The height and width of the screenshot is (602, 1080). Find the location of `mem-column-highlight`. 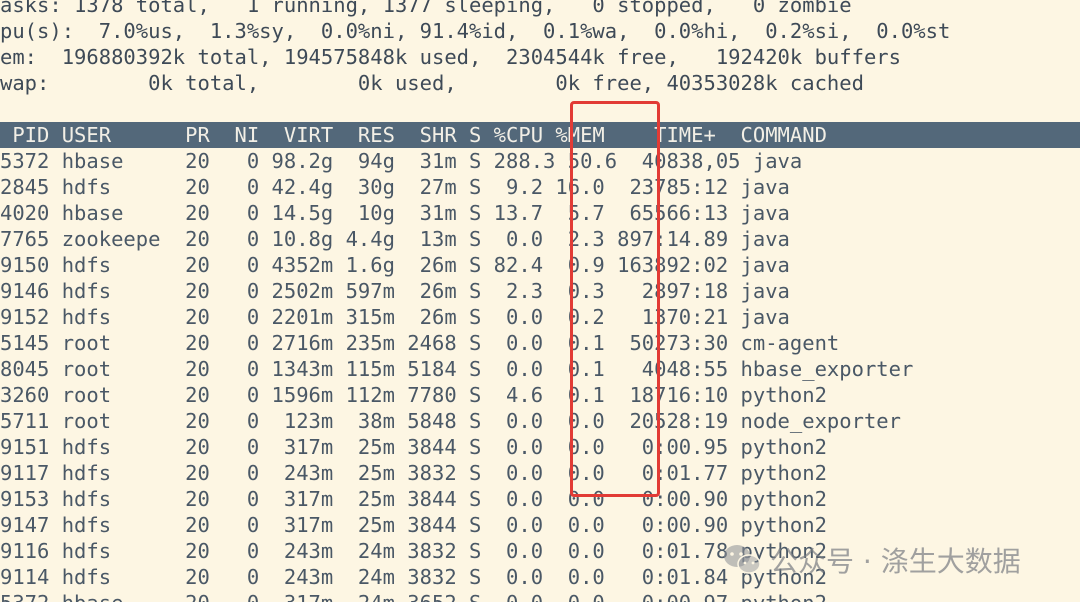

mem-column-highlight is located at coordinates (615, 299).